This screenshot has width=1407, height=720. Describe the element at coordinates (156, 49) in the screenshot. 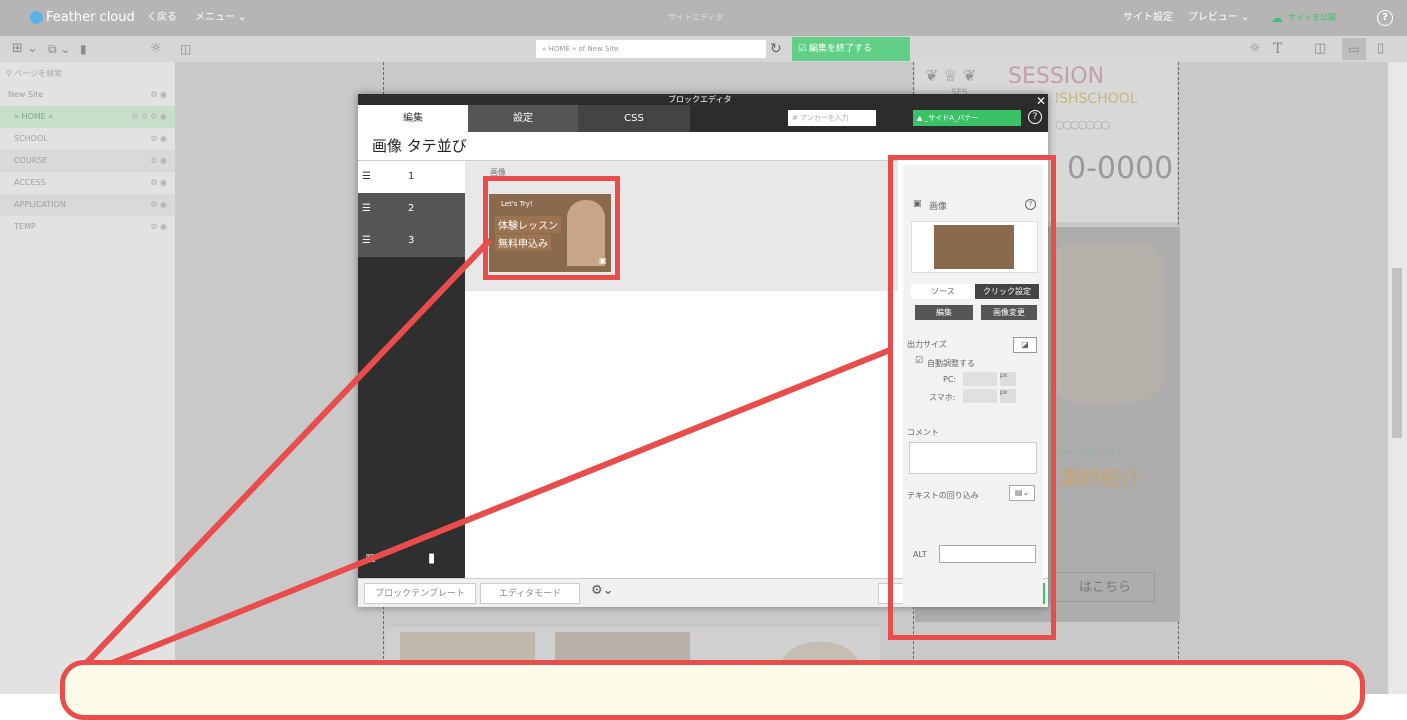

I see `gear-icon: ☼` at that location.